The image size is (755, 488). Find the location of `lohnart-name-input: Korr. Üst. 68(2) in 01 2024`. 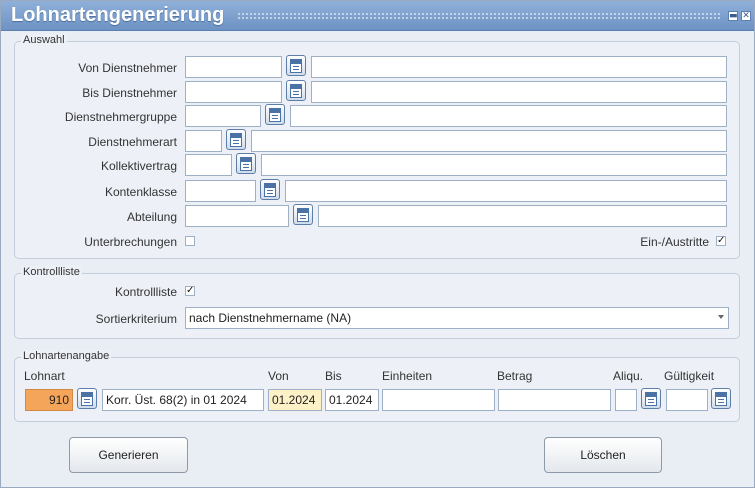

lohnart-name-input: Korr. Üst. 68(2) in 01 2024 is located at coordinates (183, 400).